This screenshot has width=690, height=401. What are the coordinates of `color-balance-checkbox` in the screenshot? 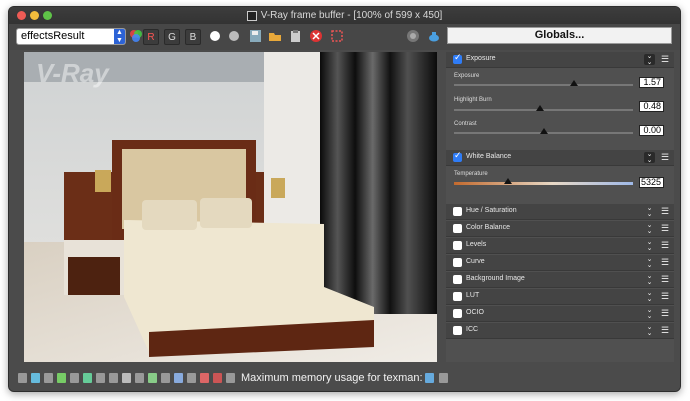 It's located at (457, 228).